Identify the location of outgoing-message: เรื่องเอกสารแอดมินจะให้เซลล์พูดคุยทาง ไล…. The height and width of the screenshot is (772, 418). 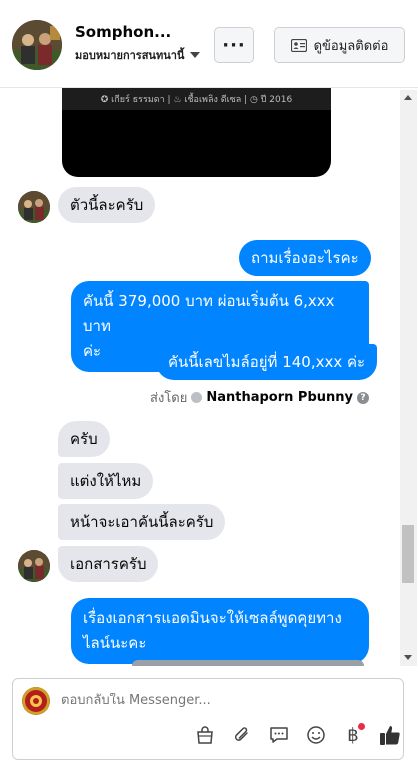
(220, 631).